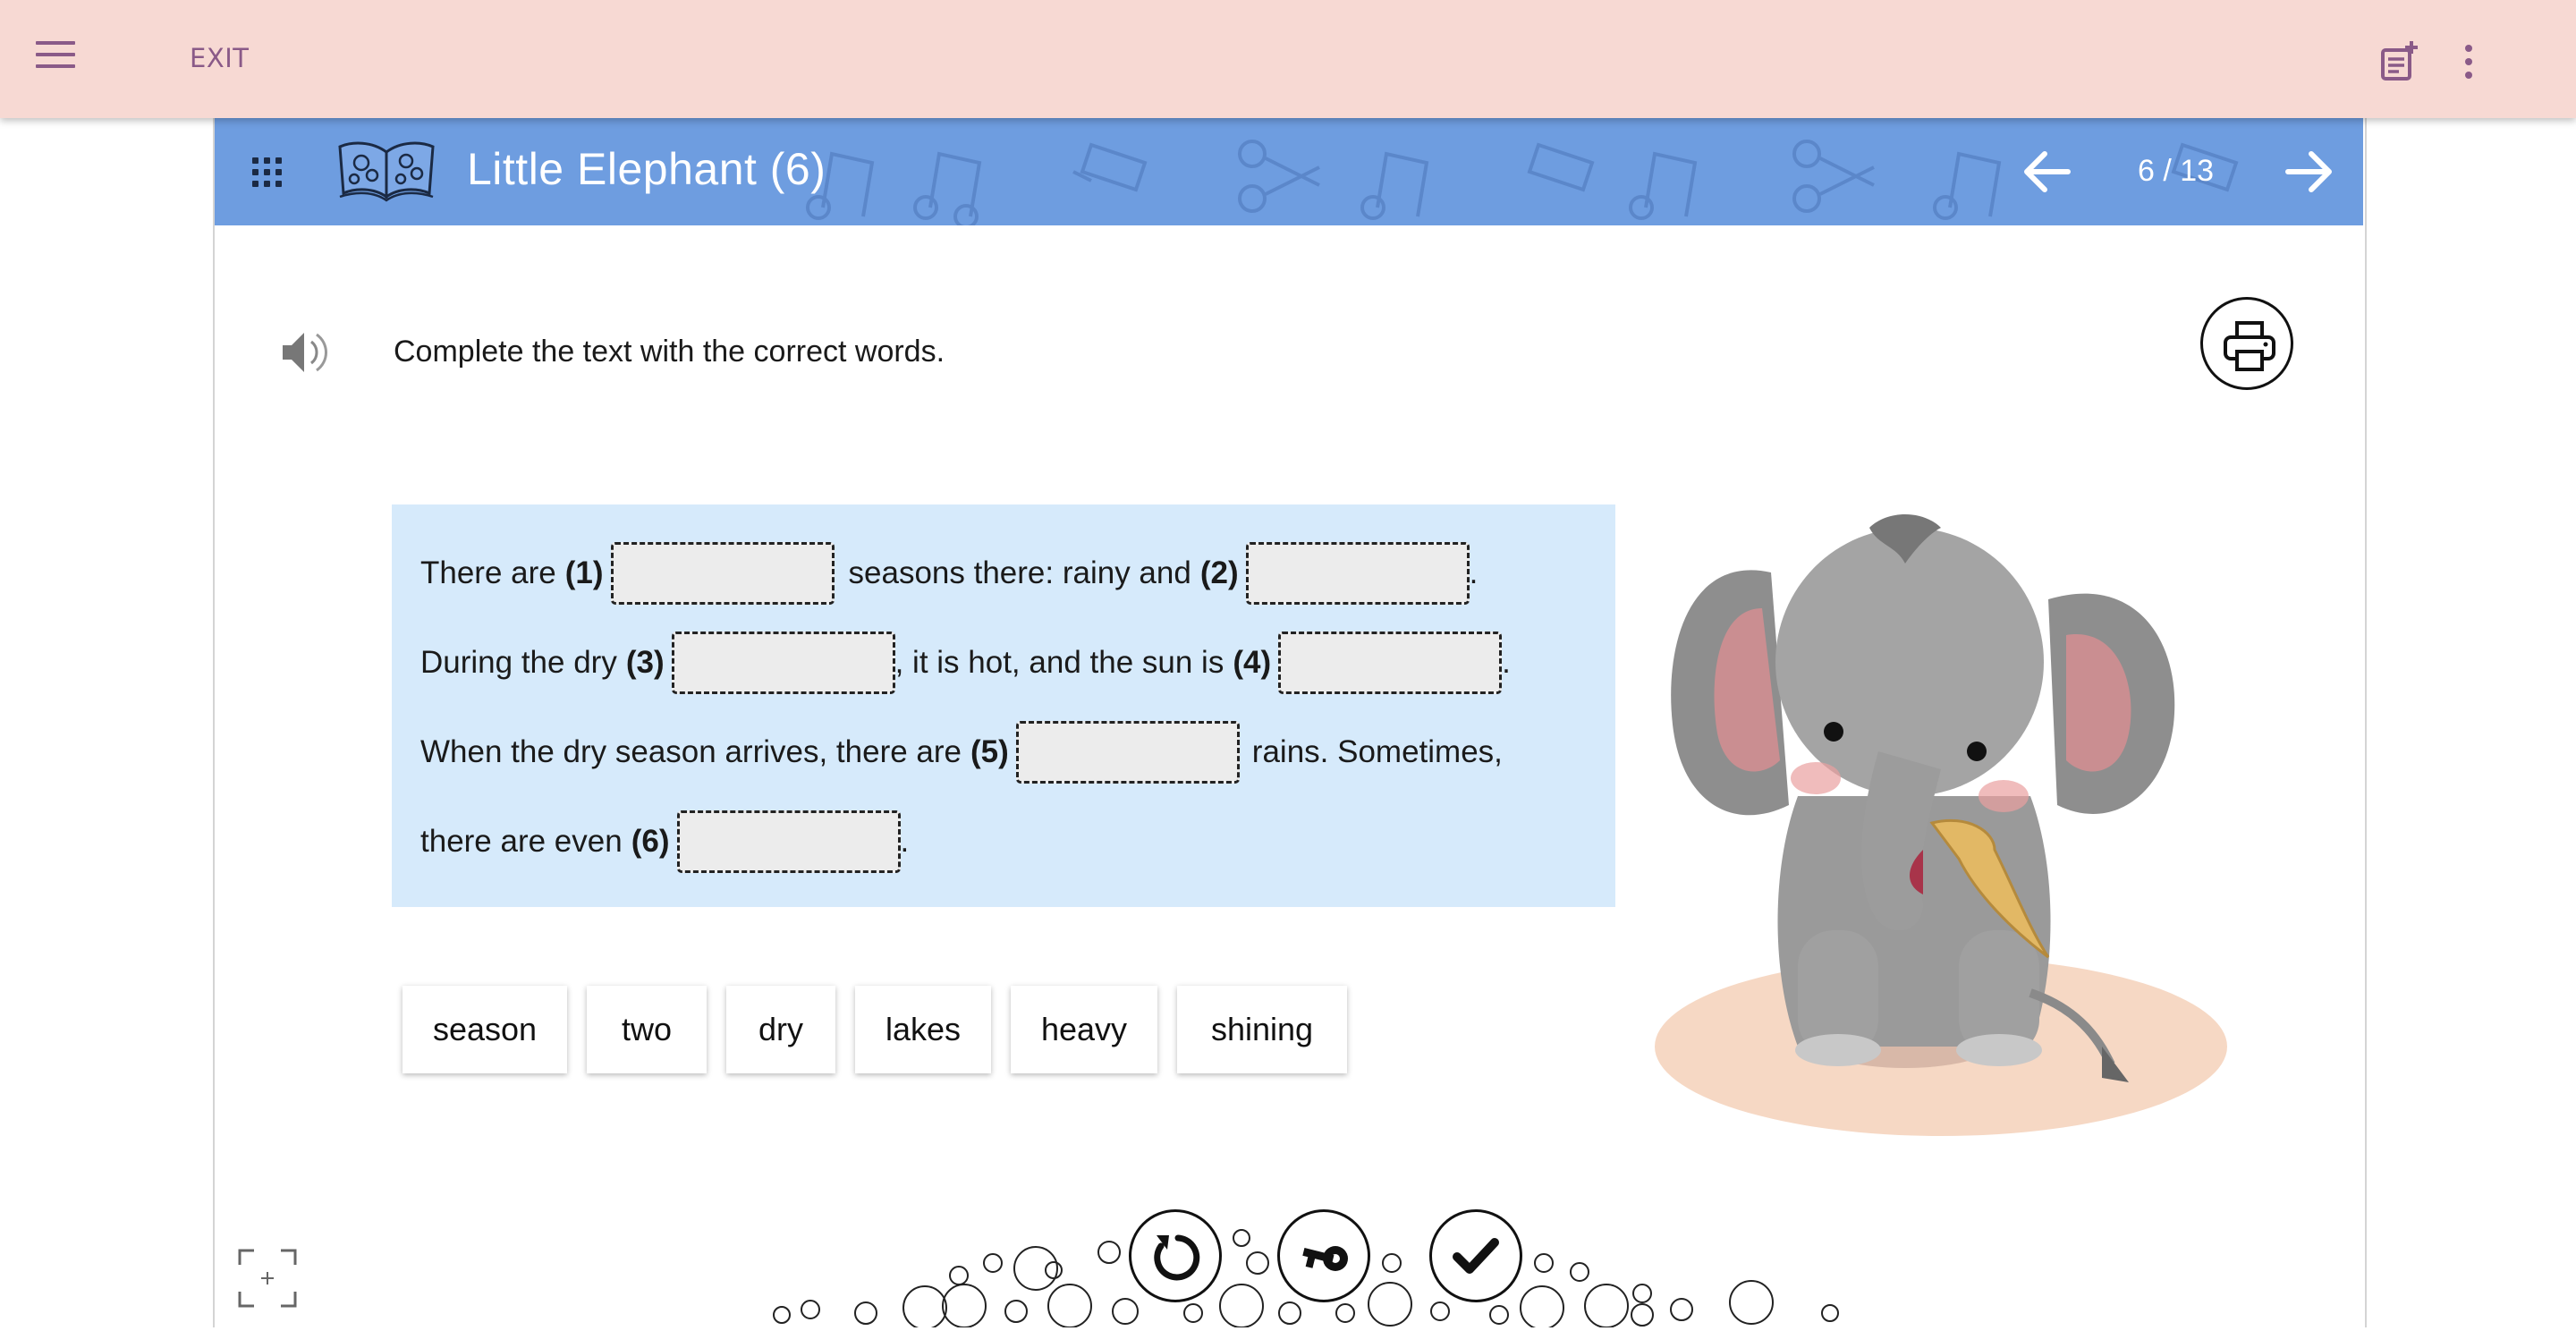  I want to click on printer-icon, so click(2246, 344).